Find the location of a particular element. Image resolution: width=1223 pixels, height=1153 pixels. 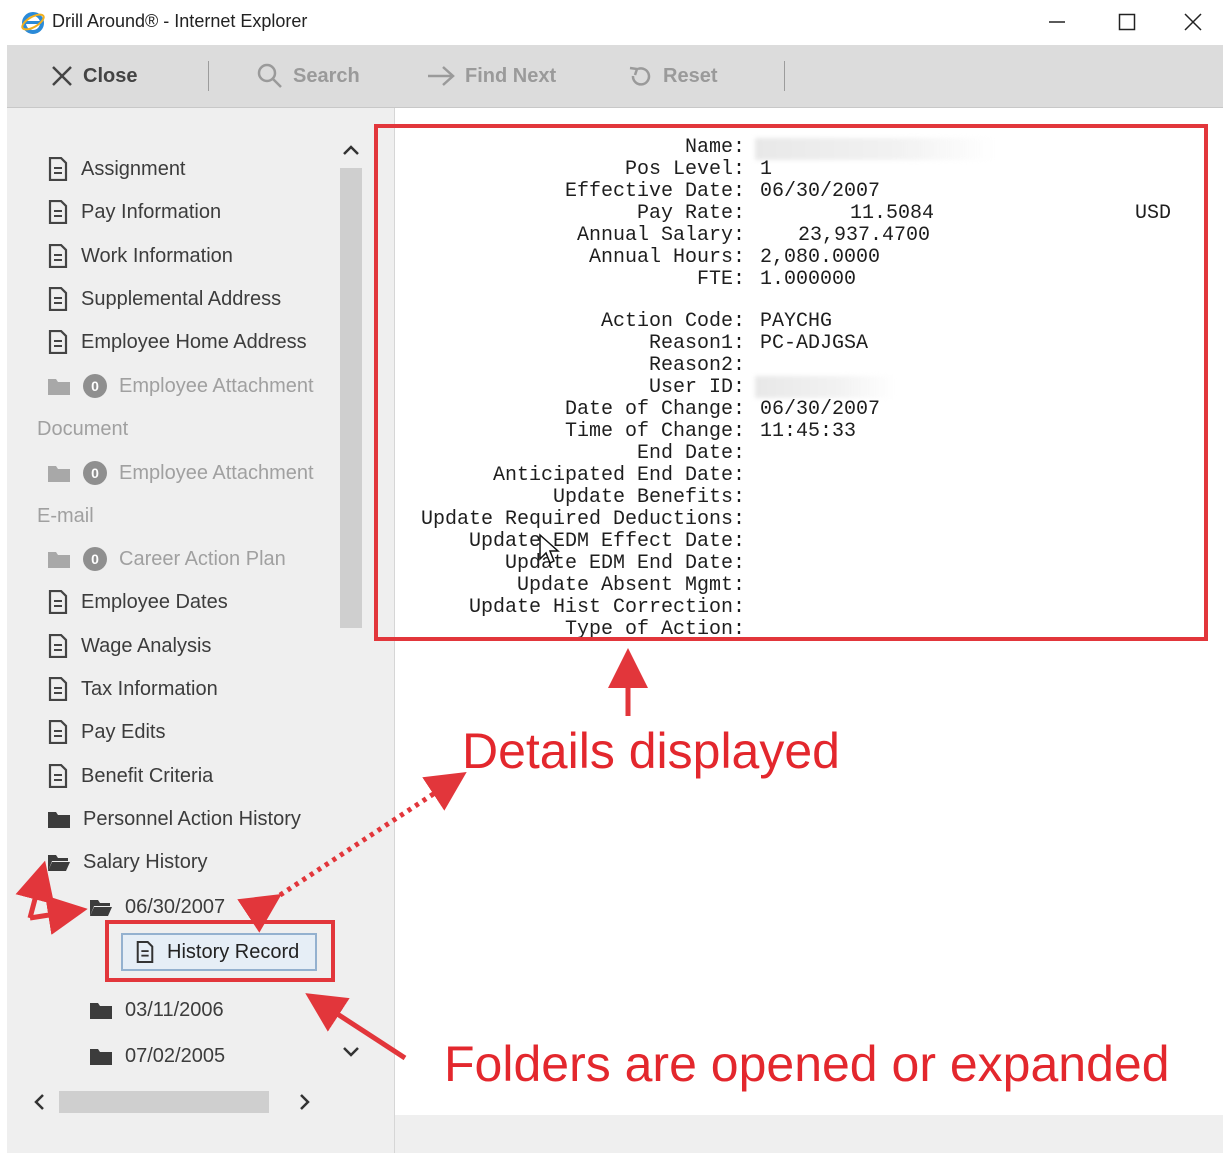

bent-arrow-salary-history is located at coordinates (35, 889).